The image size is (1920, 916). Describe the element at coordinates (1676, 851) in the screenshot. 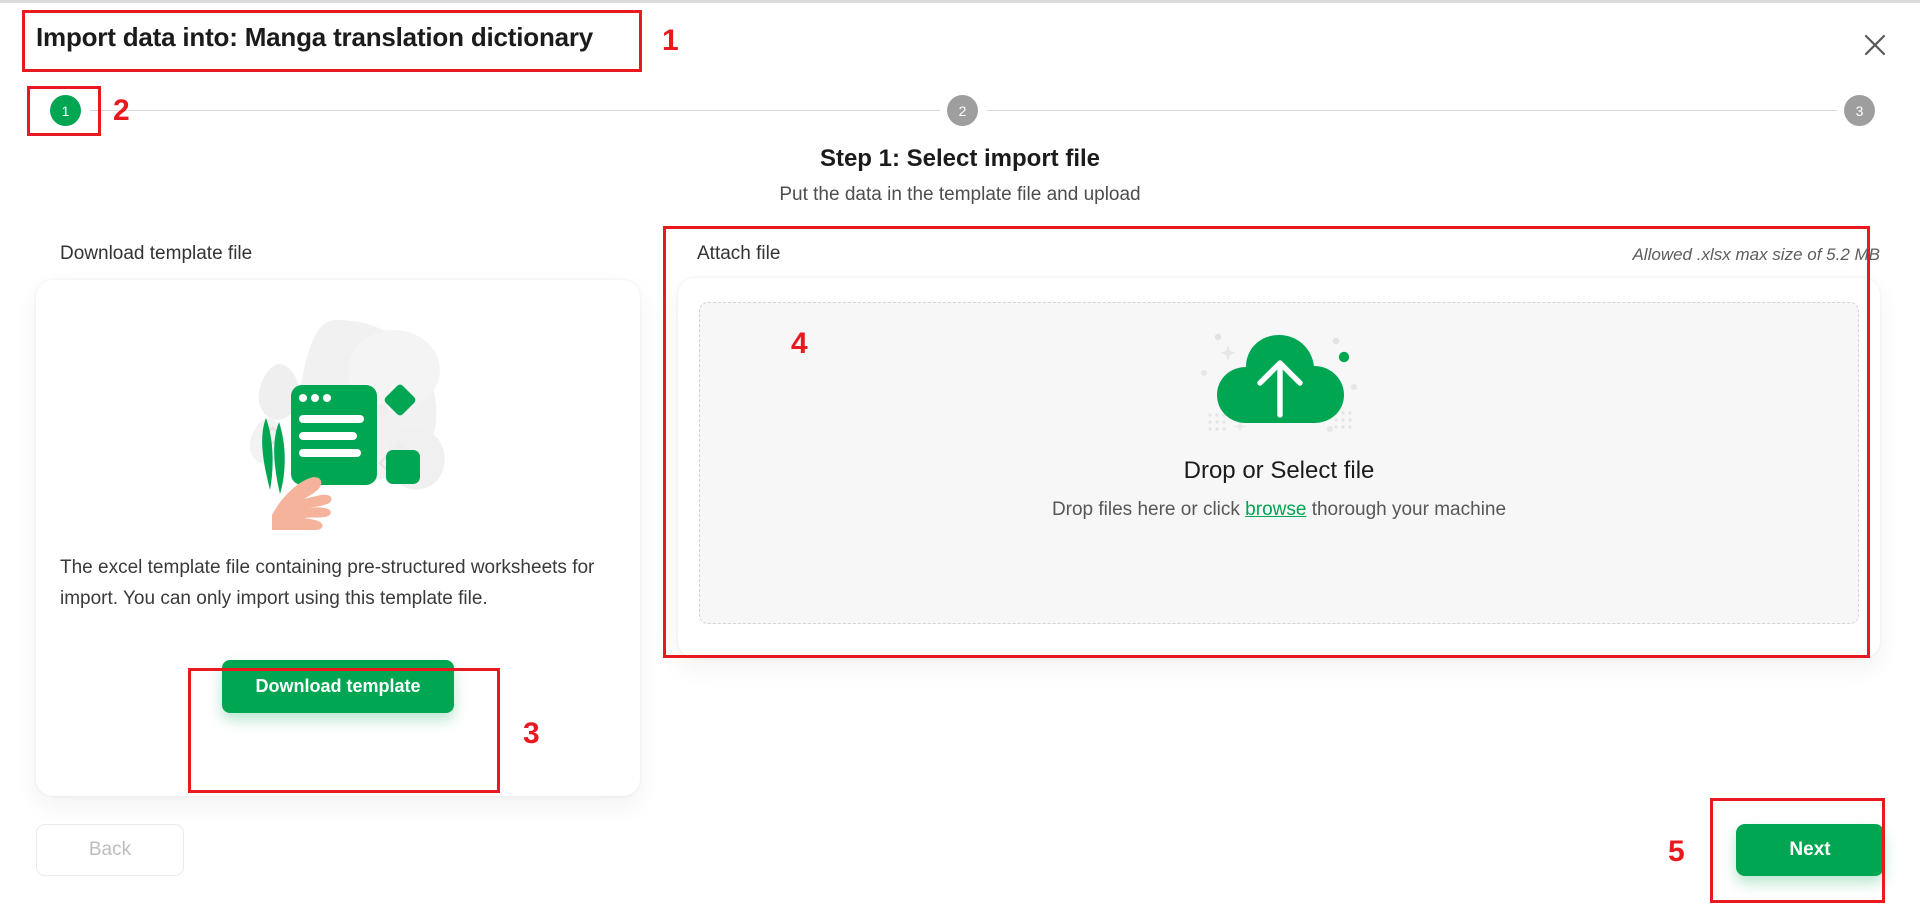

I see `annotation-label-5: 5` at that location.